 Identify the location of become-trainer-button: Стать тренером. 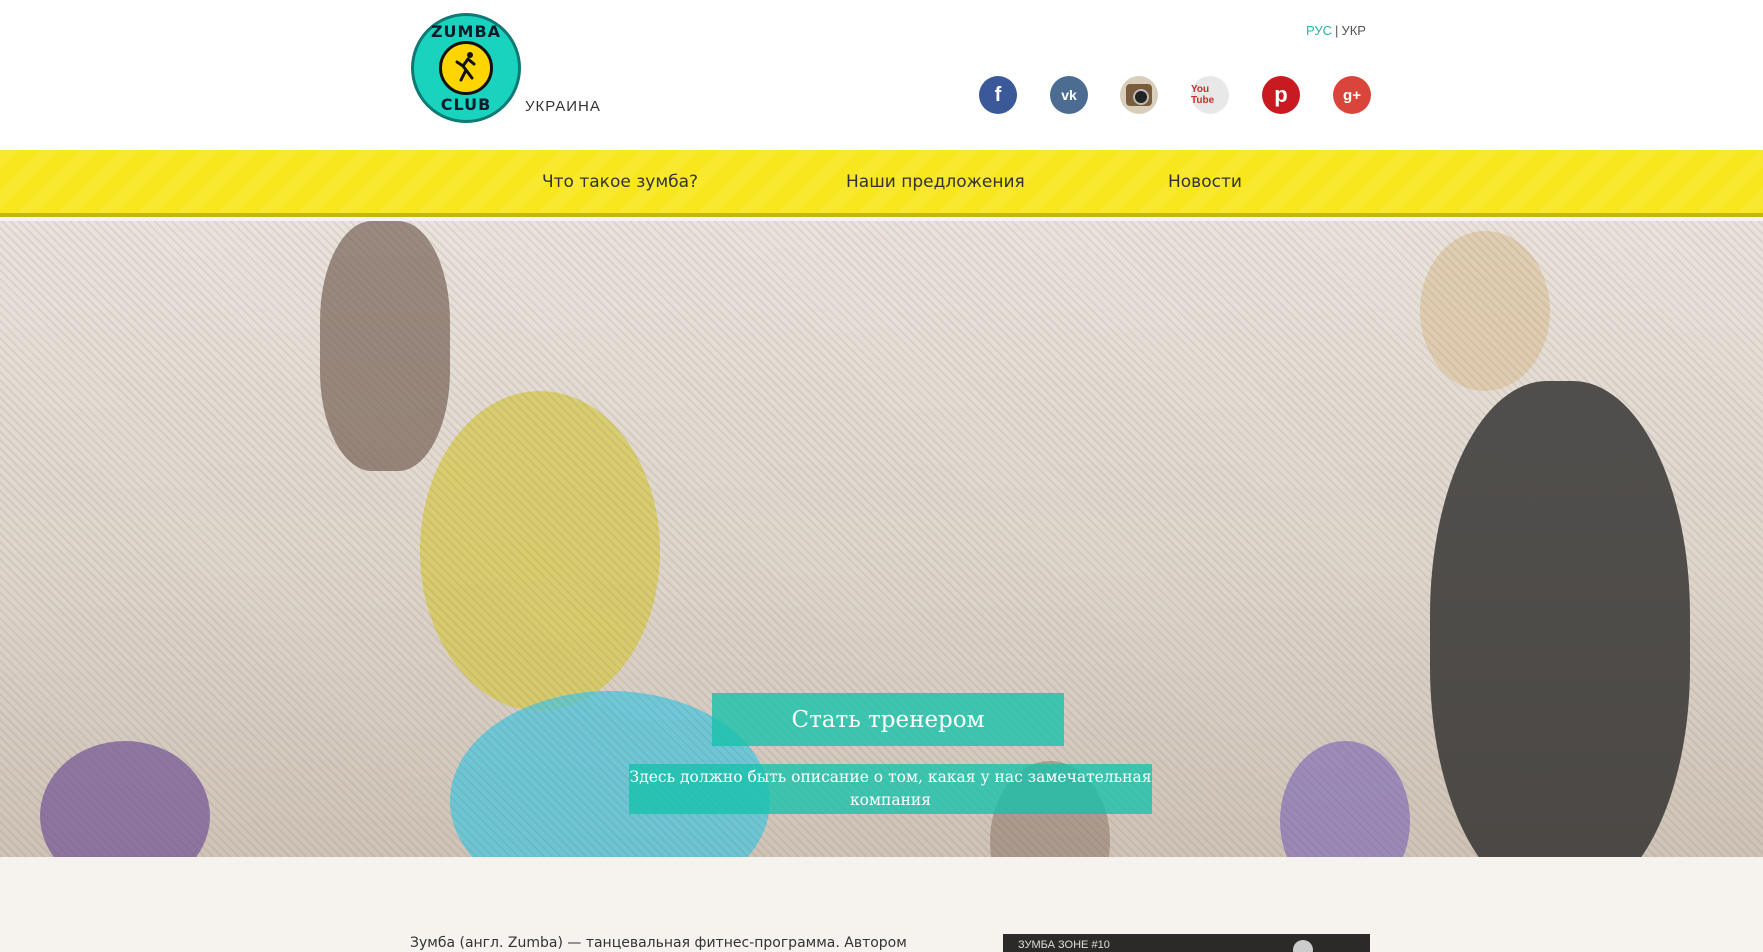
(888, 719).